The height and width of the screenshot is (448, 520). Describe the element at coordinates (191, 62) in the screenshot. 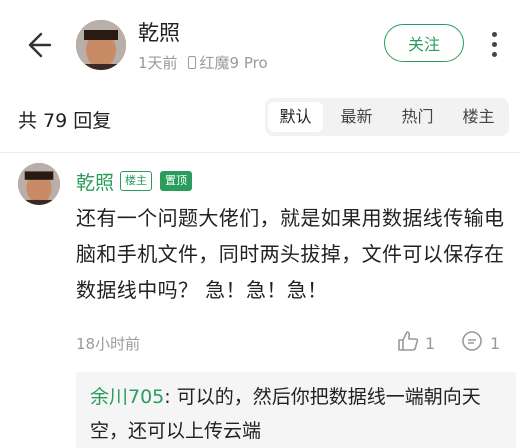

I see `phone-icon` at that location.